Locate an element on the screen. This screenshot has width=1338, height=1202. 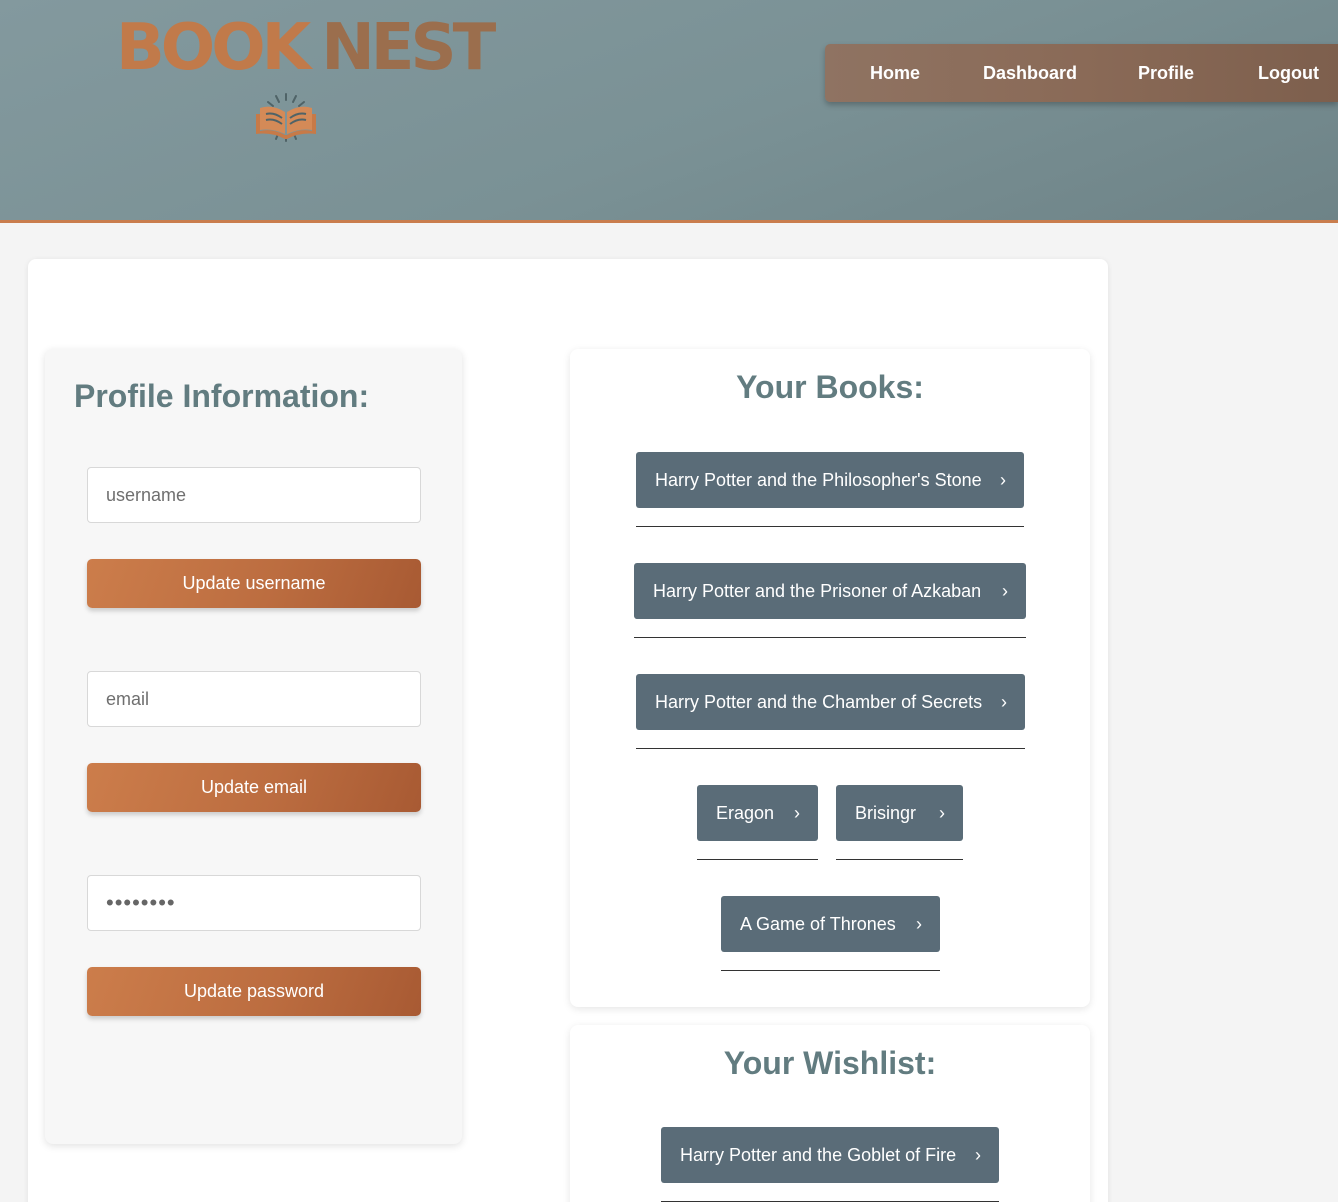
book-title: Brisingr is located at coordinates (886, 813).